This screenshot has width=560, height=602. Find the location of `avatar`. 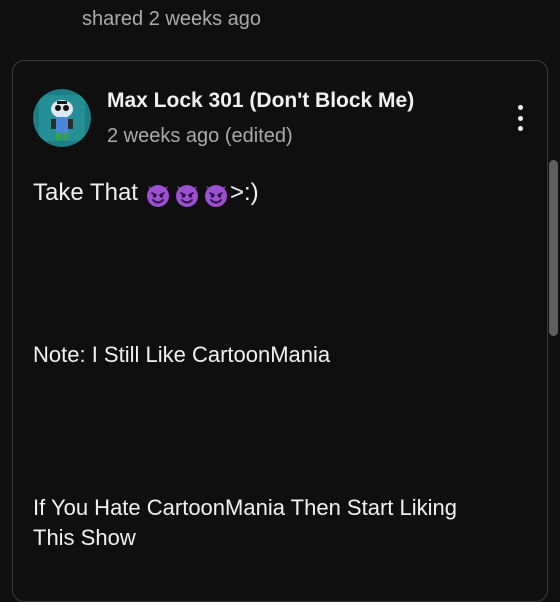

avatar is located at coordinates (62, 118).